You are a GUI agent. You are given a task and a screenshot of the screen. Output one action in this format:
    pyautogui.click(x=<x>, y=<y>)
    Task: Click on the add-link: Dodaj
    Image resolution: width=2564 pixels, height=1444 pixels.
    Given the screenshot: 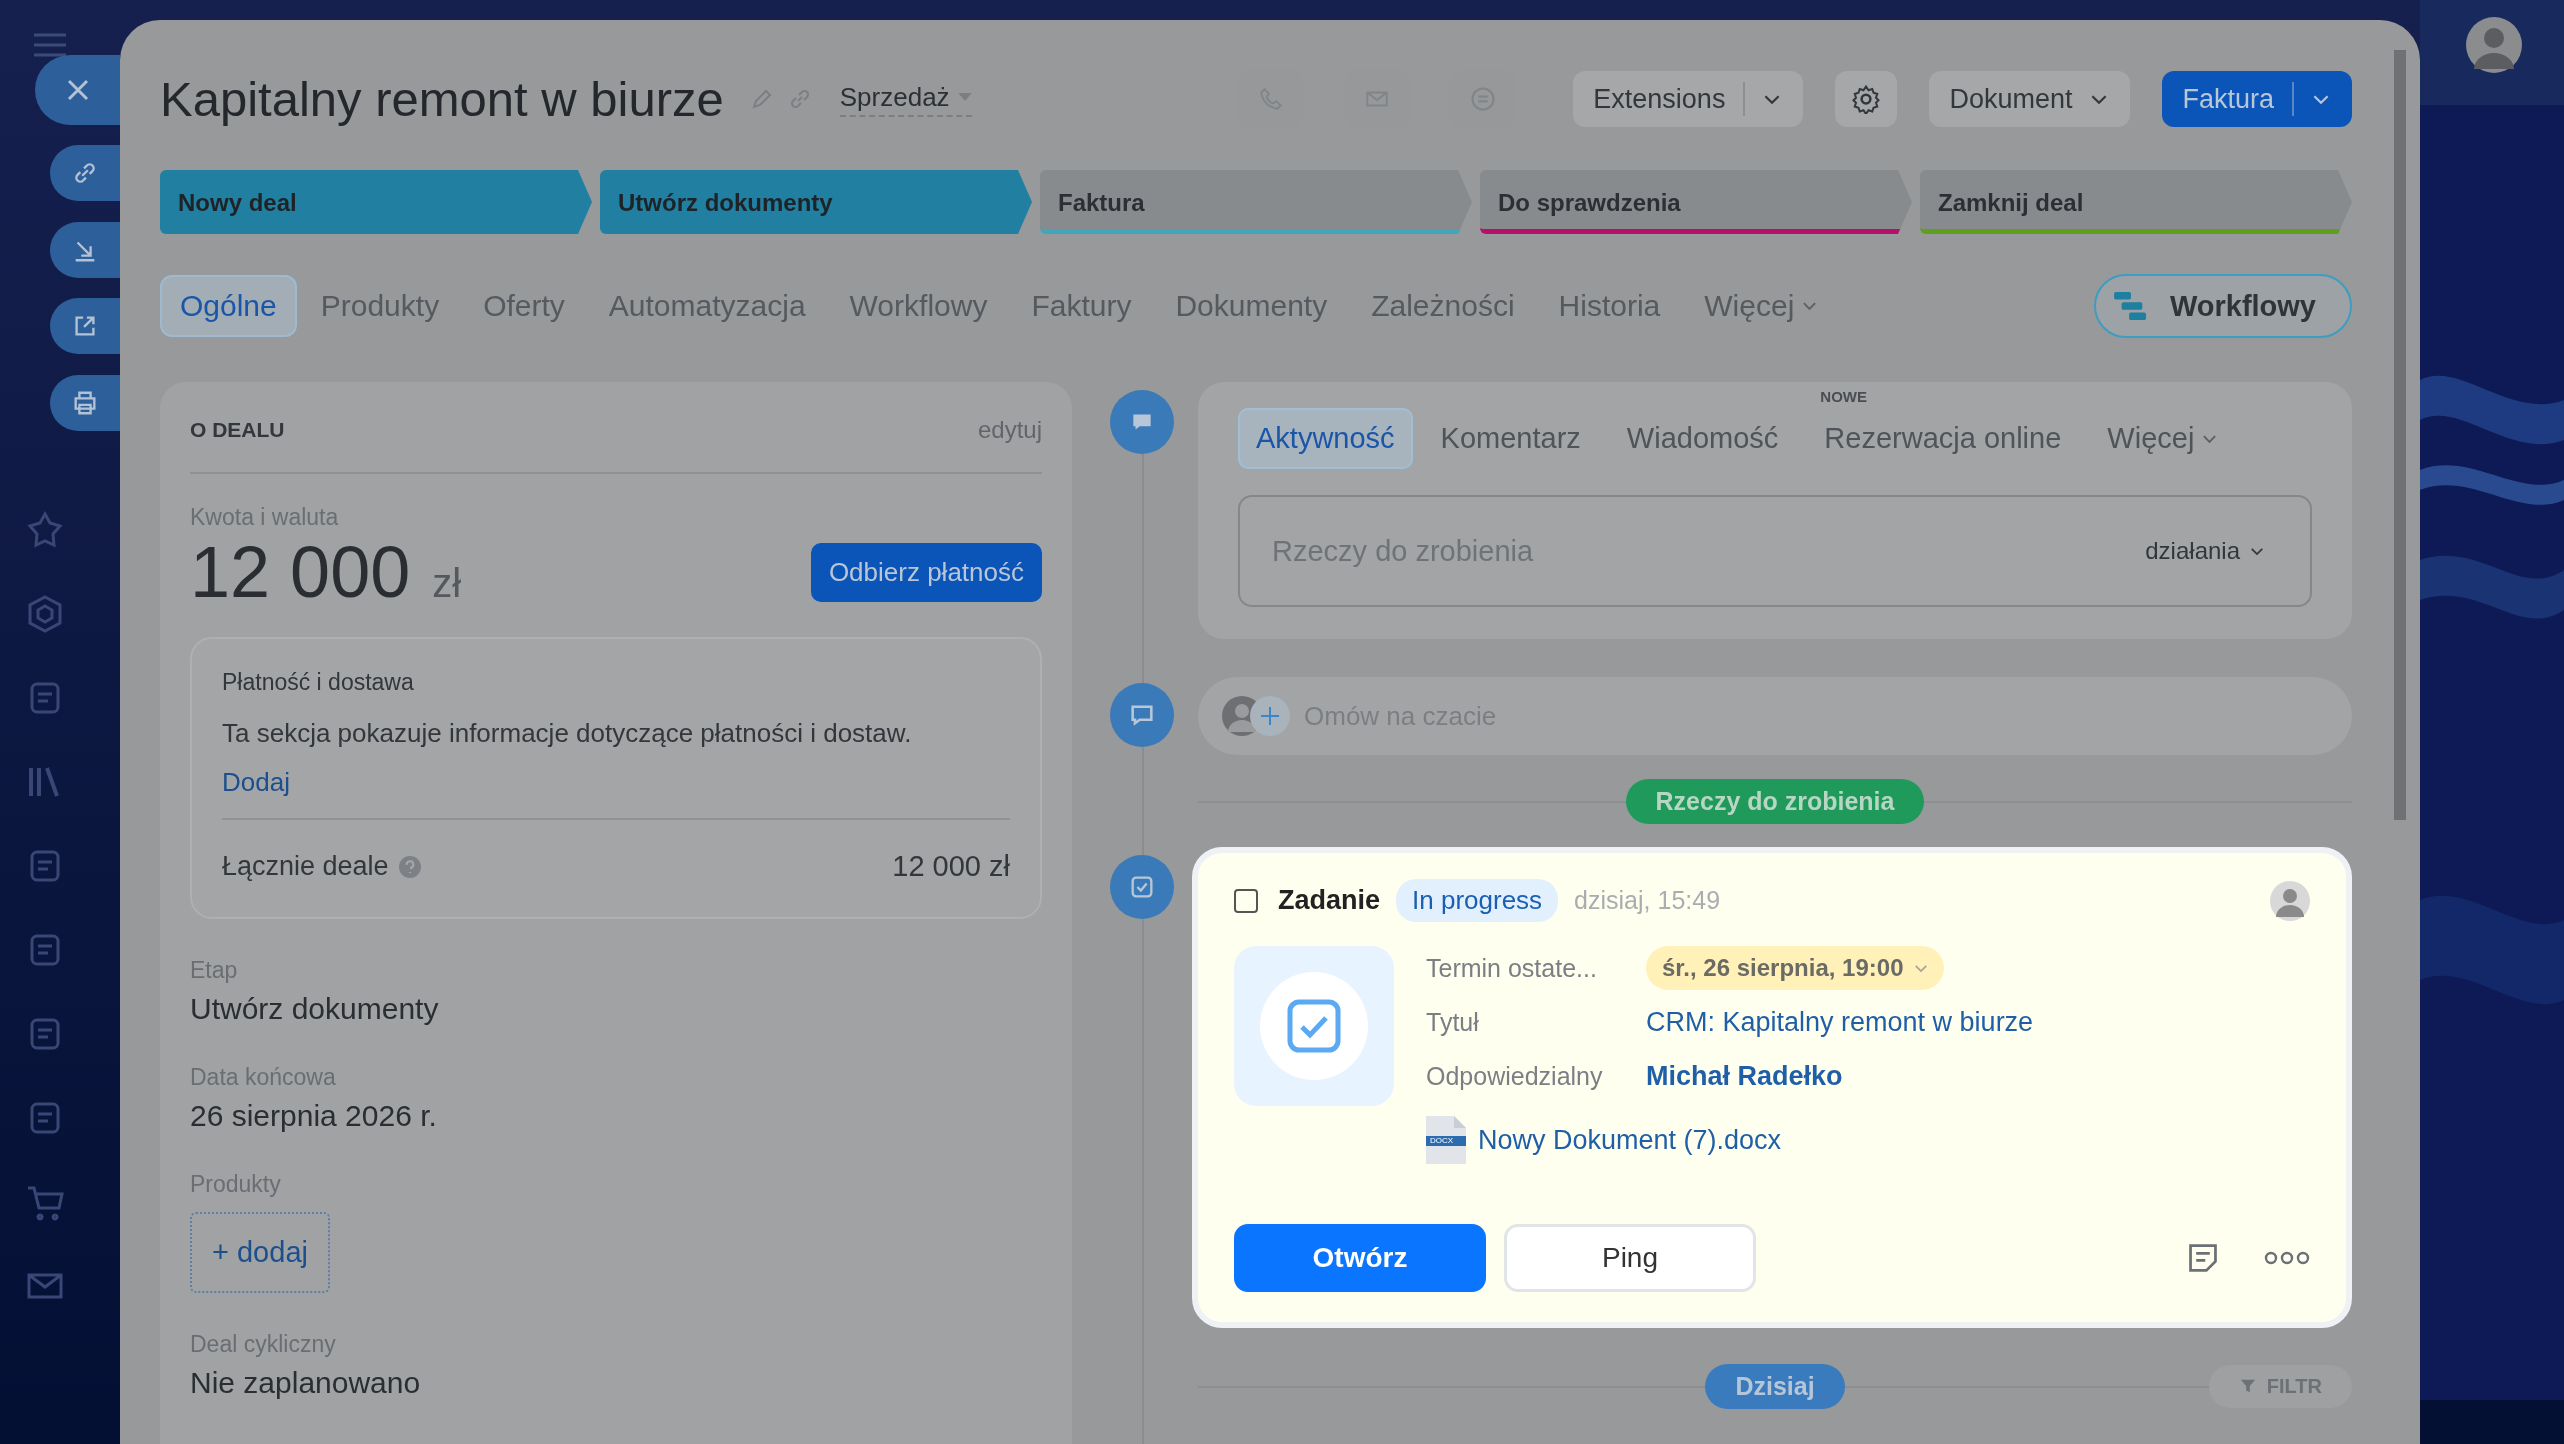 What is the action you would take?
    pyautogui.click(x=256, y=782)
    